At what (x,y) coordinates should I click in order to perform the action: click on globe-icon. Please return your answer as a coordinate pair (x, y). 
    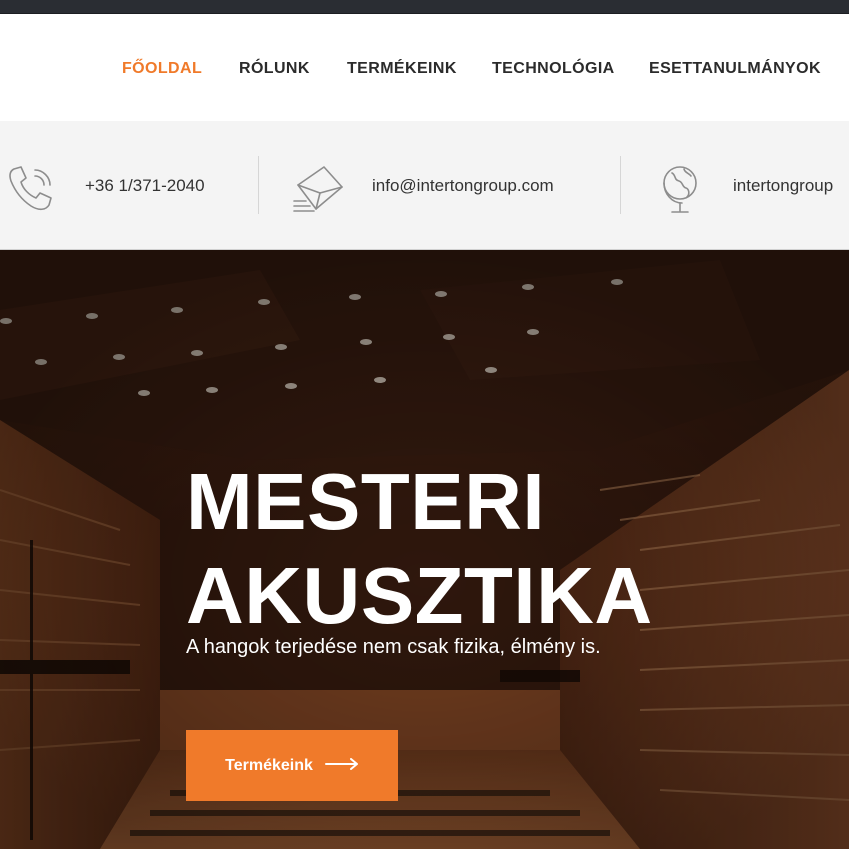
    Looking at the image, I should click on (681, 191).